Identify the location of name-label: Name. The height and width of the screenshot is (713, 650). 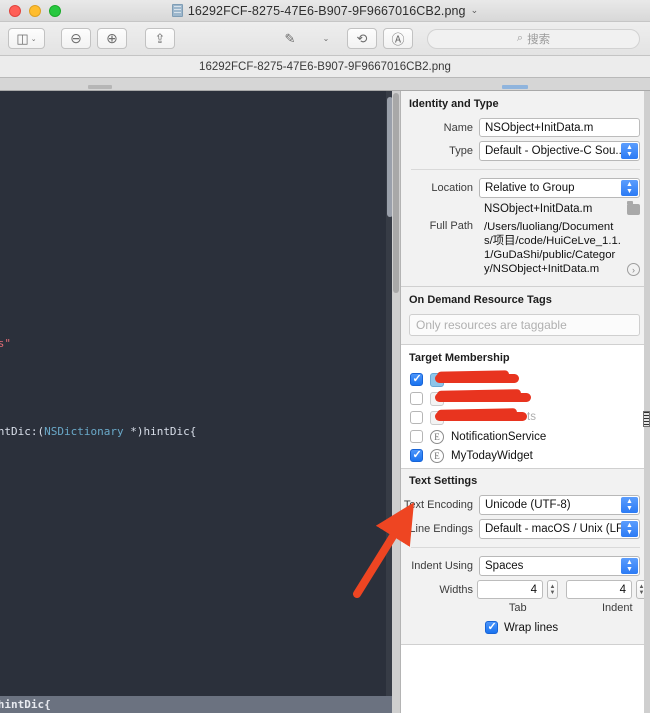
(458, 127).